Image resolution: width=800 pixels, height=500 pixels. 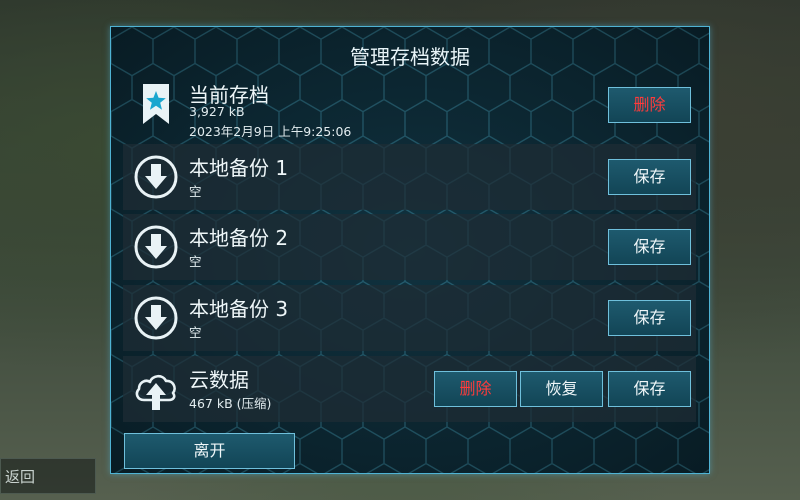 What do you see at coordinates (209, 451) in the screenshot?
I see `leave-button: 离开` at bounding box center [209, 451].